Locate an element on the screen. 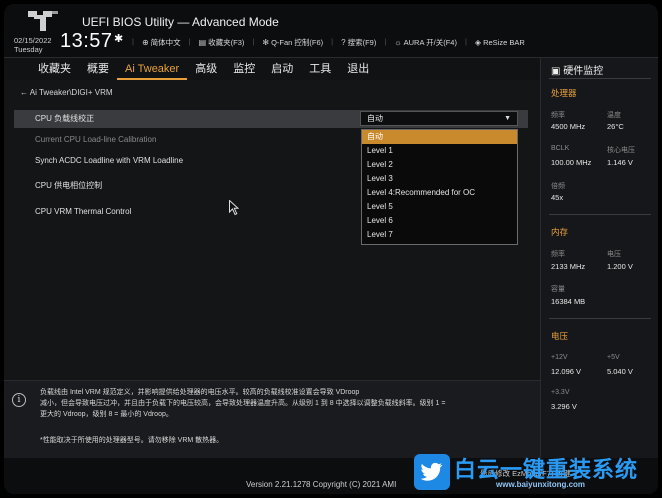 This screenshot has height=498, width=662. tab-favorites: 收藏夹 is located at coordinates (54, 69).